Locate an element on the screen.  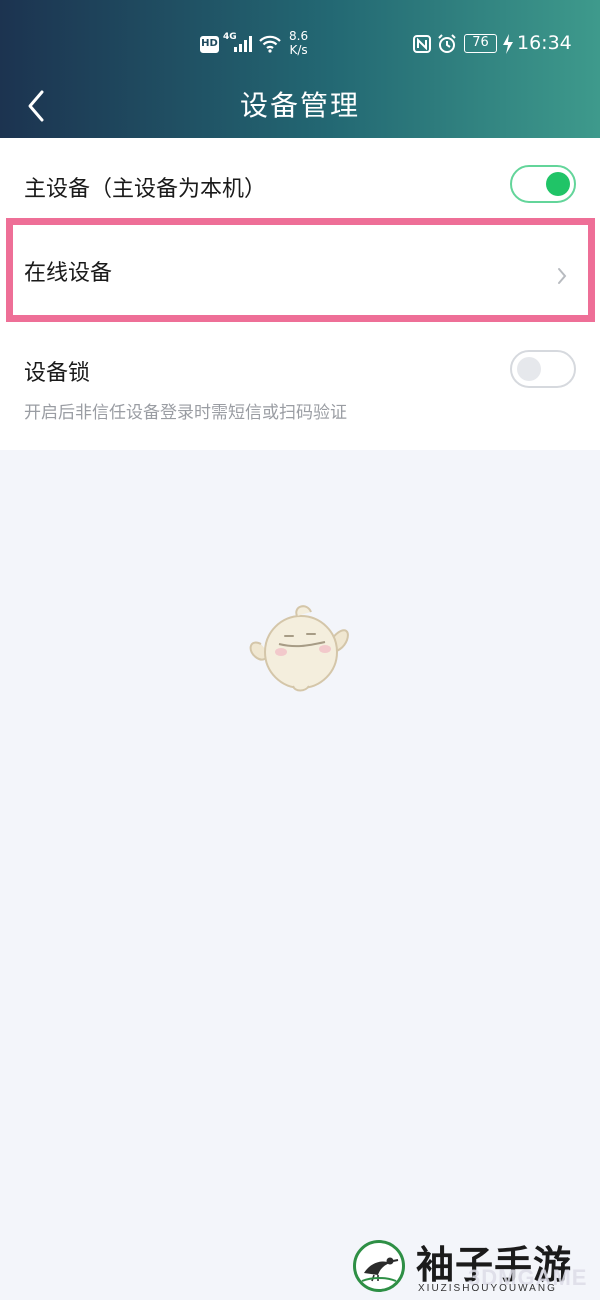
empty-mascot-image is located at coordinates (299, 648).